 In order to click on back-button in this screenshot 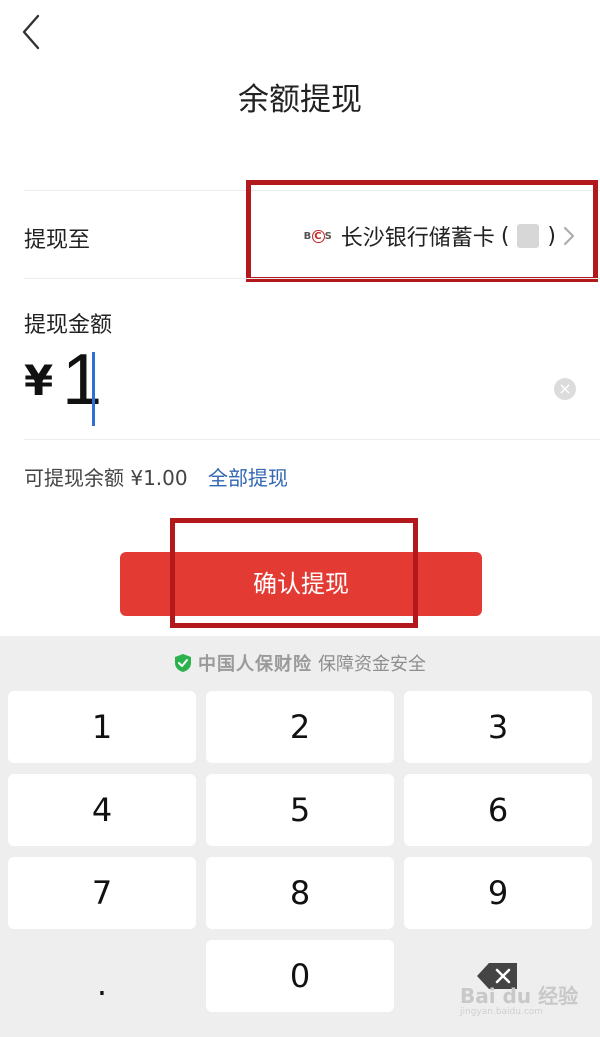, I will do `click(34, 32)`.